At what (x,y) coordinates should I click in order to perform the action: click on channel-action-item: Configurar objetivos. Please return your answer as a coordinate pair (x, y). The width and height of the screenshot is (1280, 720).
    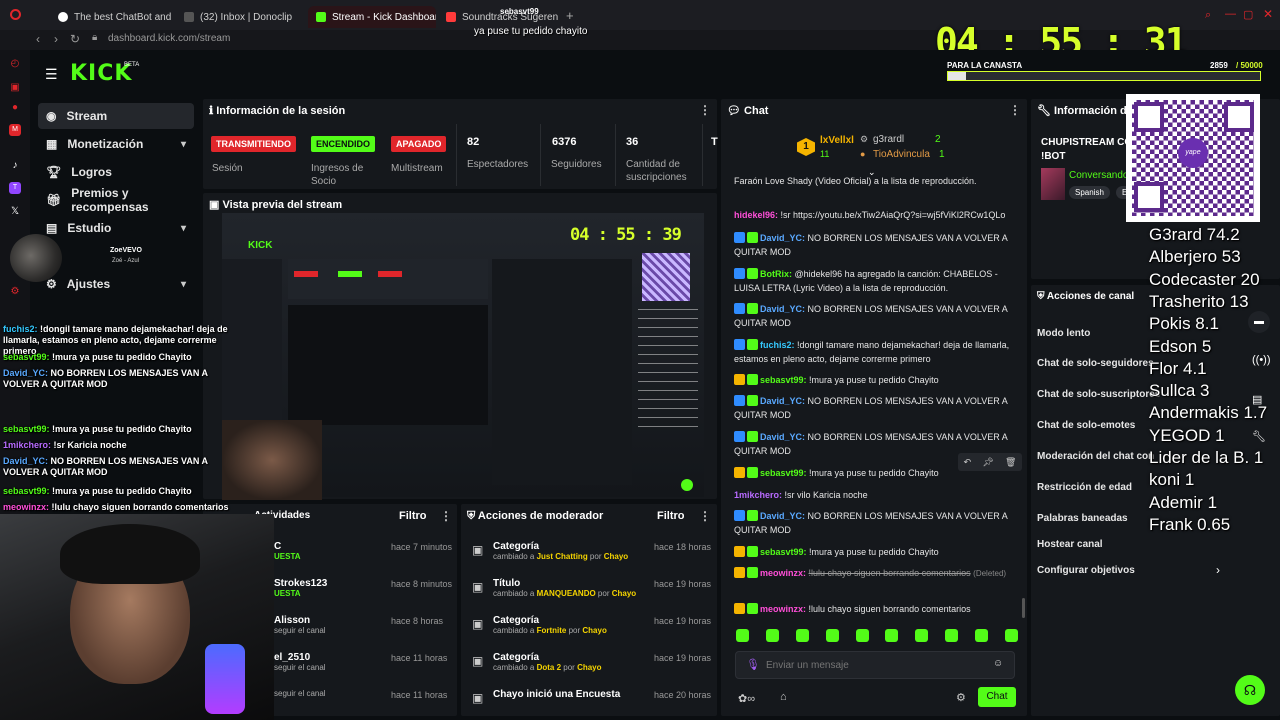
    Looking at the image, I should click on (1086, 570).